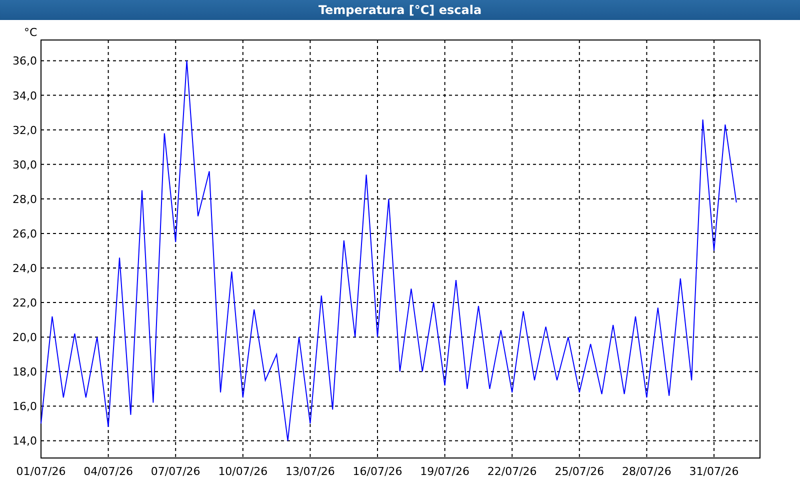 The width and height of the screenshot is (800, 500). I want to click on y-tick-label: 16,0, so click(24, 407).